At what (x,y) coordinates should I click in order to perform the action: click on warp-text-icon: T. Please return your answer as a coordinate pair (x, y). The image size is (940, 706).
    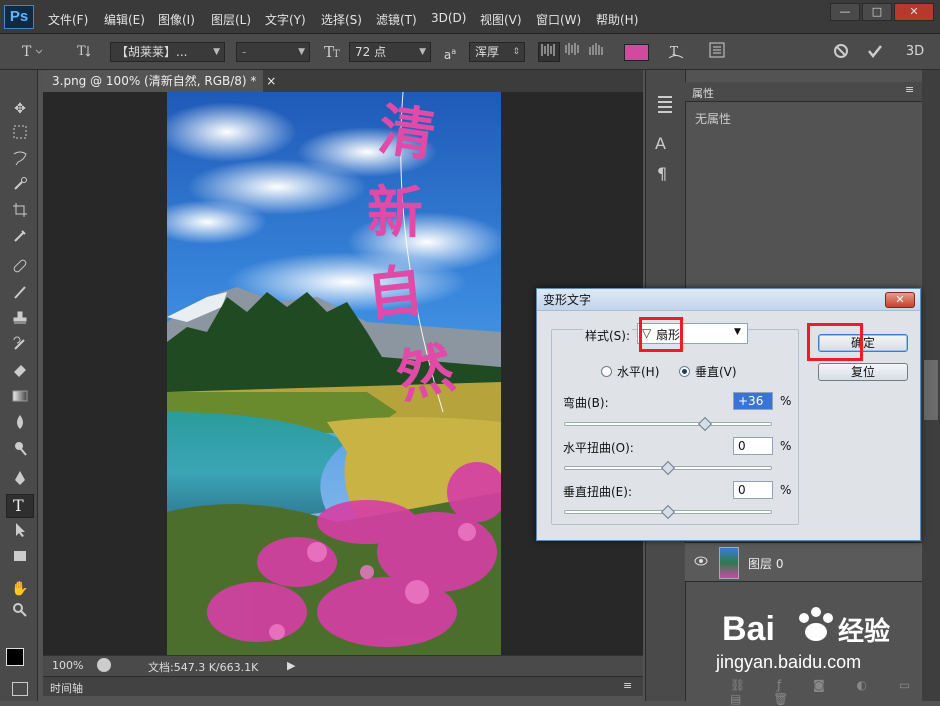
    Looking at the image, I should click on (676, 52).